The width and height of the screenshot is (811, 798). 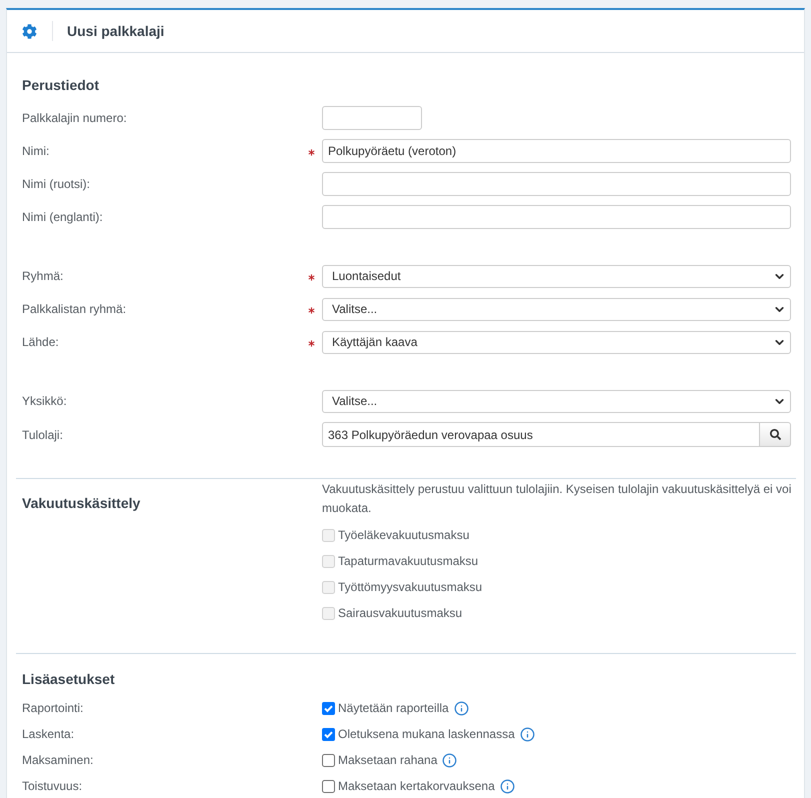 What do you see at coordinates (410, 587) in the screenshot?
I see `checkbox-label: Työttömyysvakuutusmaksu` at bounding box center [410, 587].